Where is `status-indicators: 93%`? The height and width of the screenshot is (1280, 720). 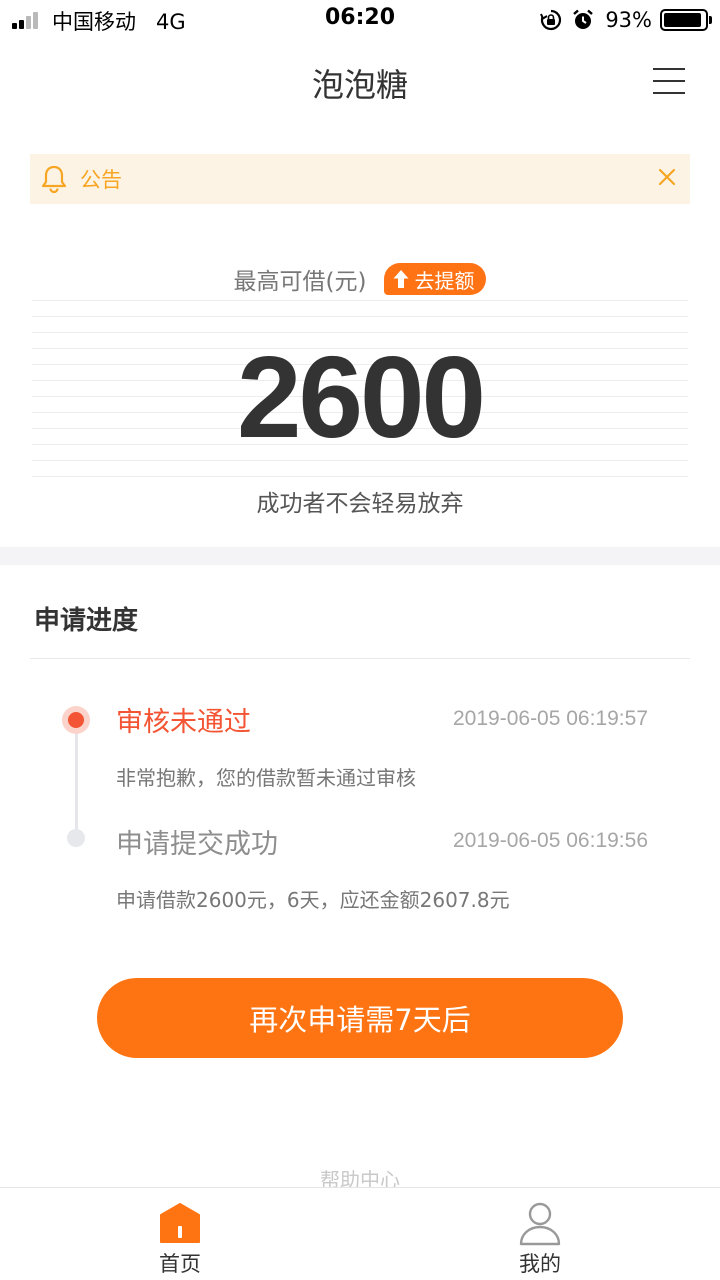
status-indicators: 93% is located at coordinates (625, 20).